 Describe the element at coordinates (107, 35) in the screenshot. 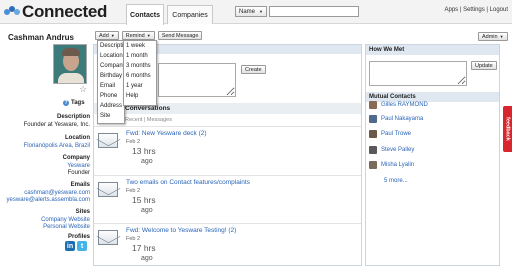

I see `add-button: Add ▼` at that location.